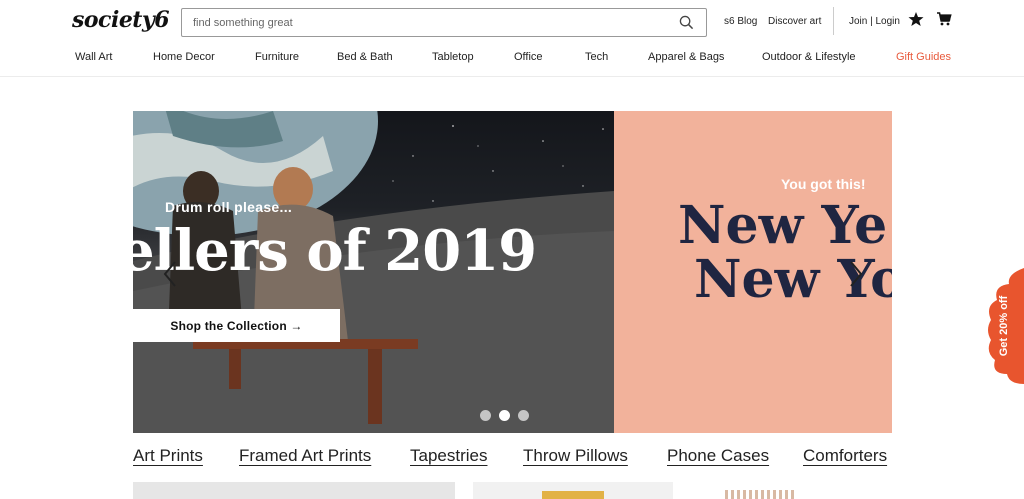 The width and height of the screenshot is (1024, 499). I want to click on nav-gift-guides: Gift Guides, so click(923, 57).